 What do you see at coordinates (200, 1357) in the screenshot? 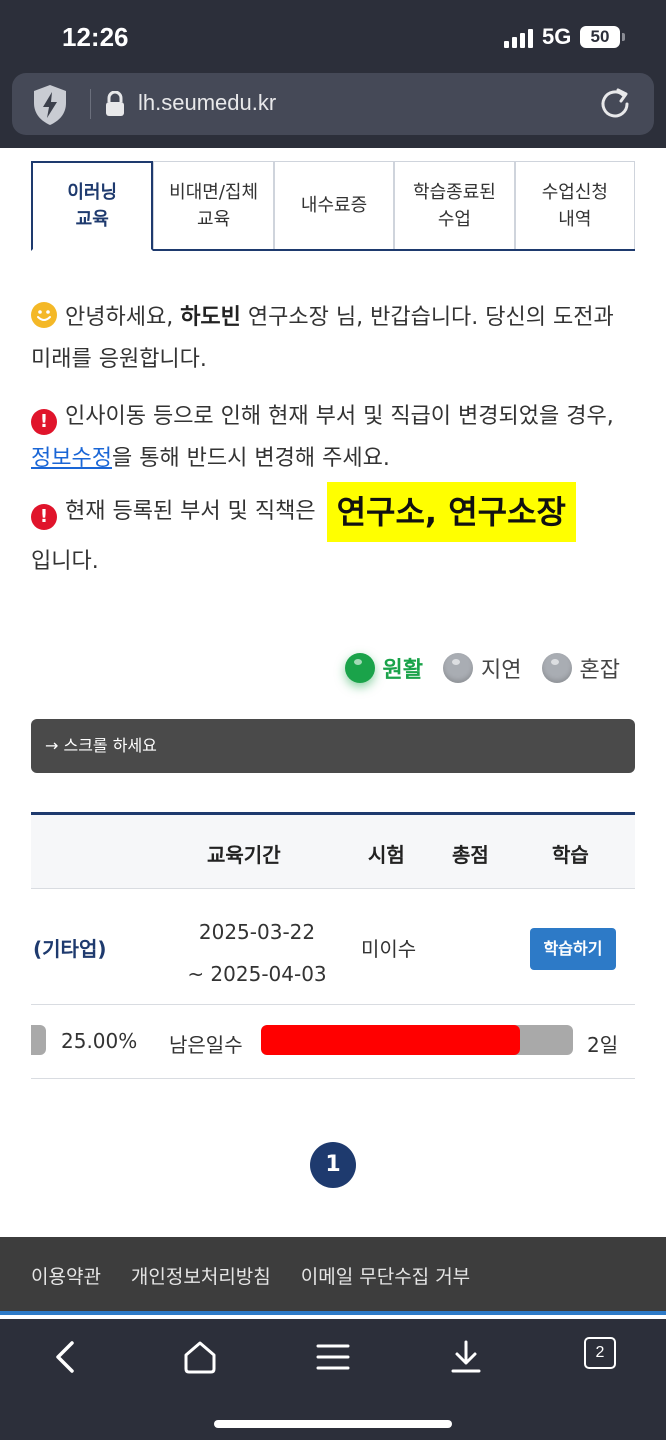
I see `home-icon` at bounding box center [200, 1357].